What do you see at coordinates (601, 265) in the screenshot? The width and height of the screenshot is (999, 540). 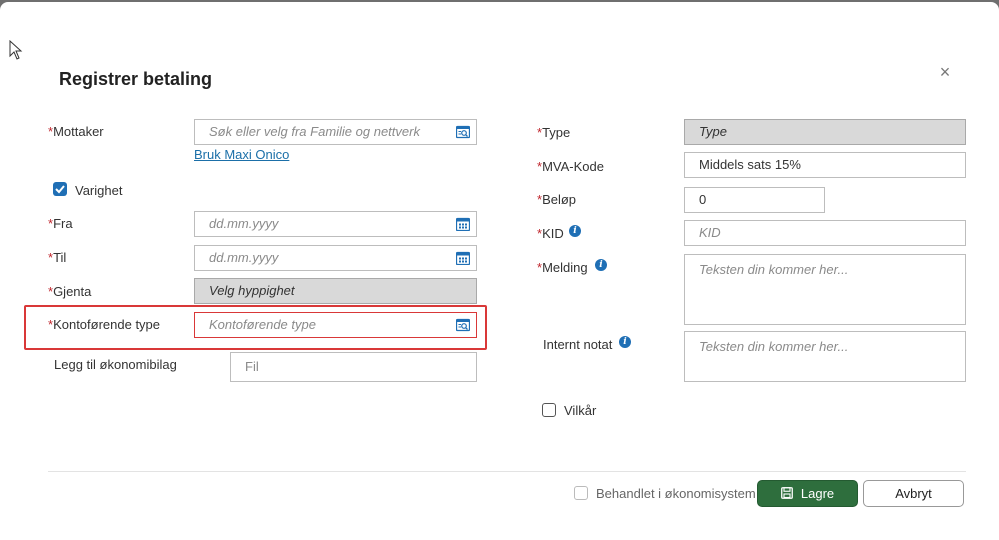 I see `melding-info-icon: i` at bounding box center [601, 265].